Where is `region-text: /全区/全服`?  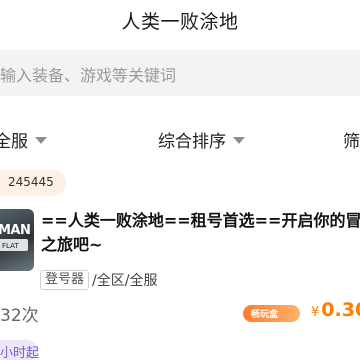 region-text: /全区/全服 is located at coordinates (125, 281).